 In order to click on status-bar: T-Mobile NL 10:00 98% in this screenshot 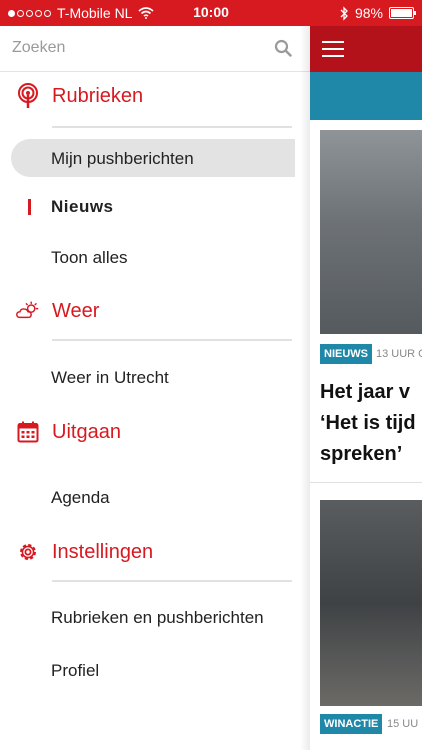, I will do `click(211, 13)`.